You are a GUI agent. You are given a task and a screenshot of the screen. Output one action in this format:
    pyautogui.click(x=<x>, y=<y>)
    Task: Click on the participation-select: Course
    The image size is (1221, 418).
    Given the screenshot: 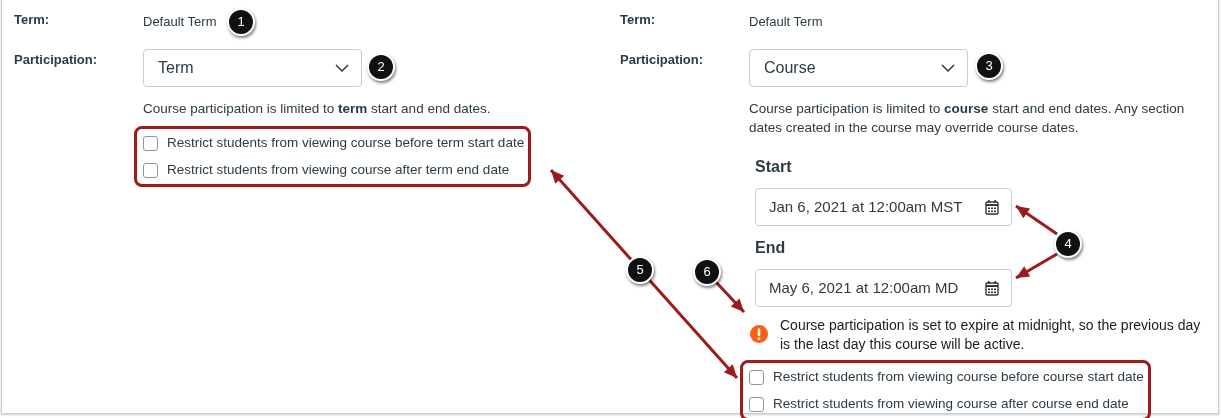 What is the action you would take?
    pyautogui.click(x=858, y=68)
    